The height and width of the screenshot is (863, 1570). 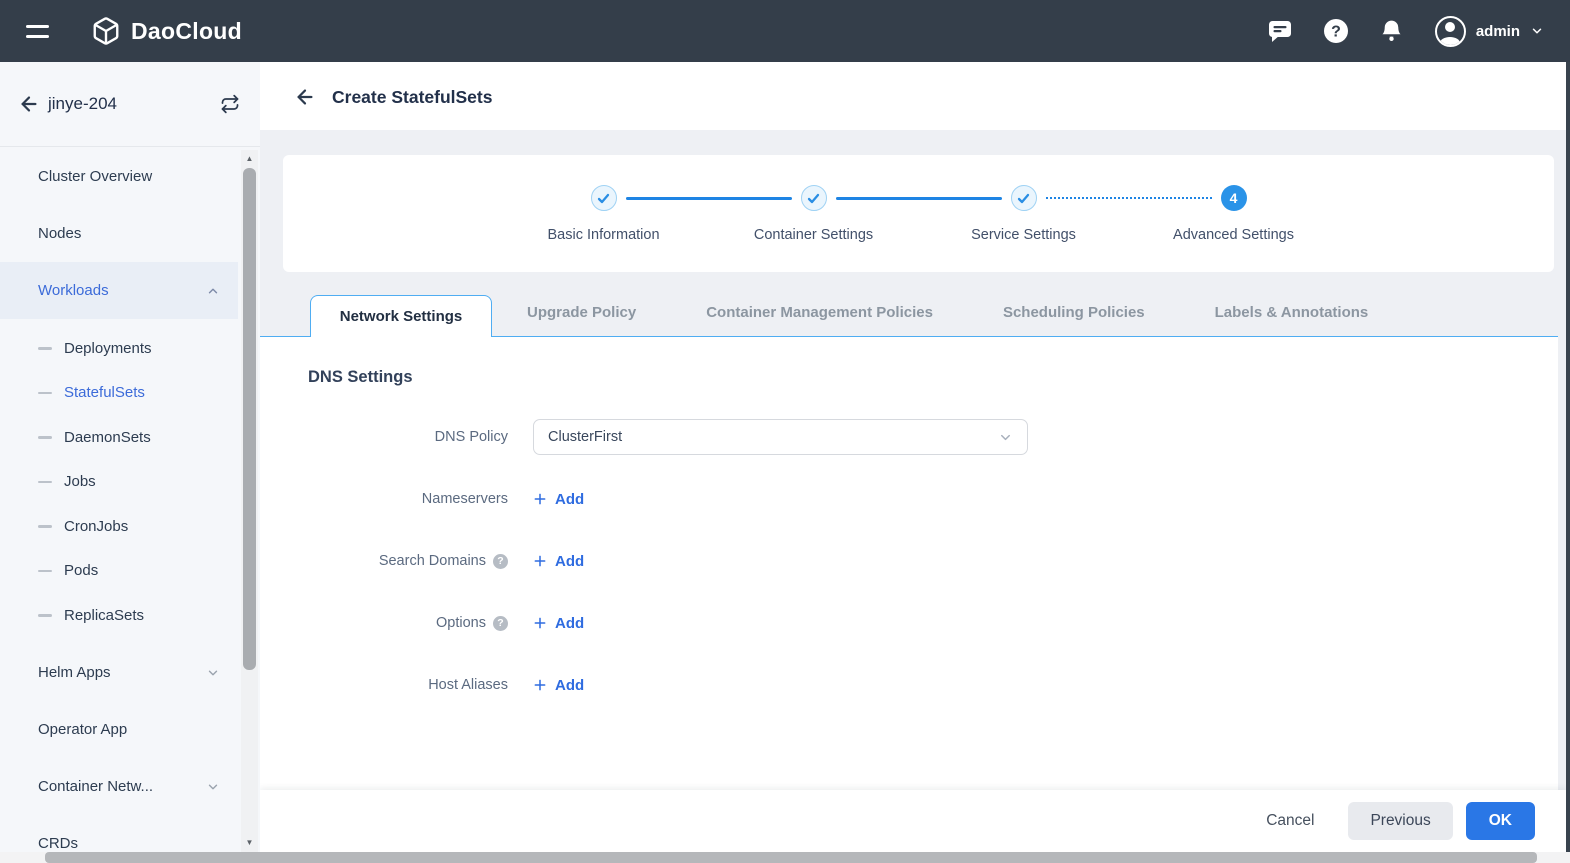 I want to click on chevron-up-icon, so click(x=213, y=291).